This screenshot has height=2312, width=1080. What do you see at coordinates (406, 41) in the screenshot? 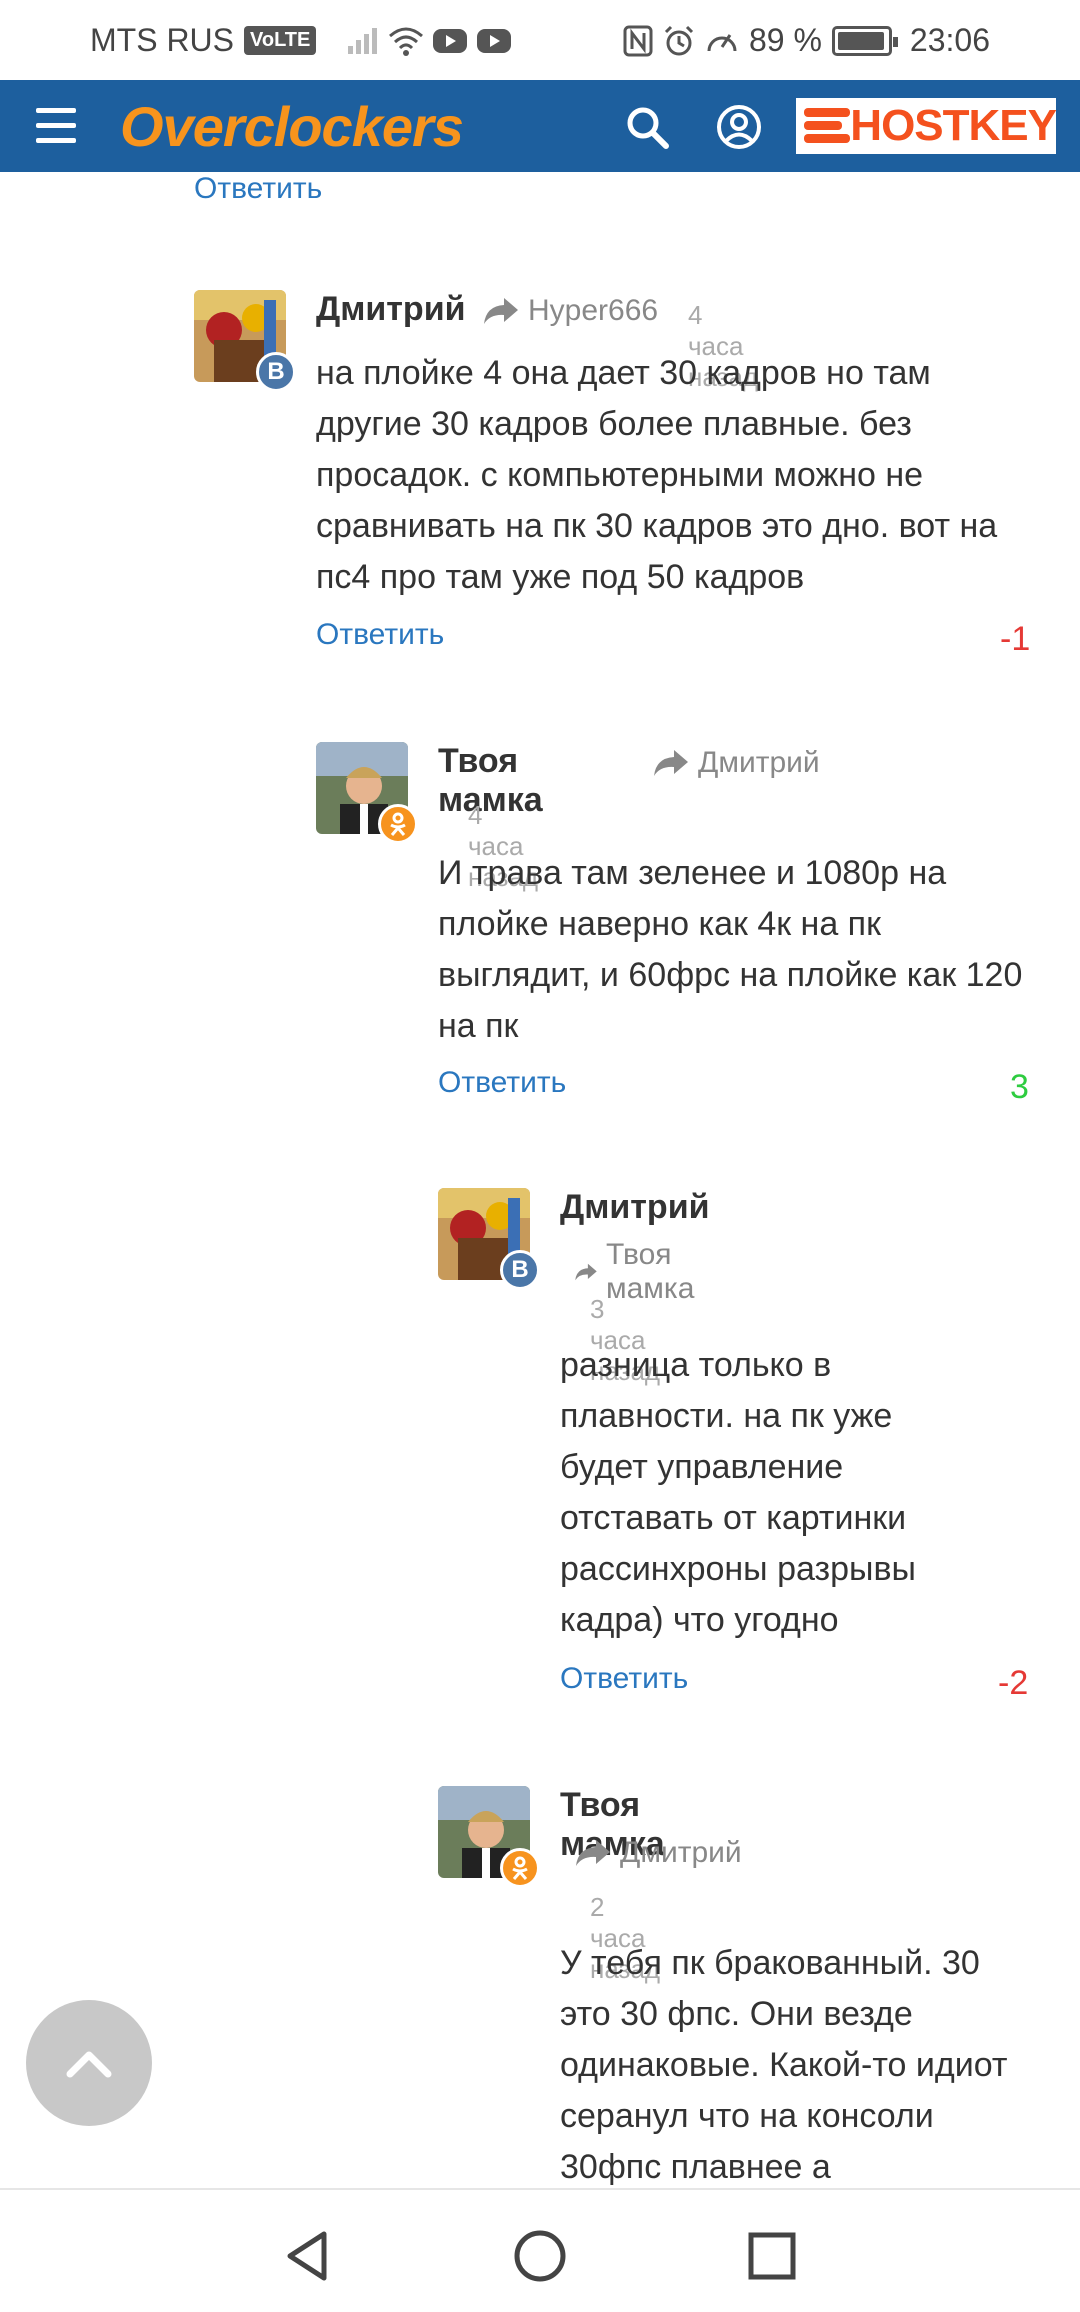
I see `wifi-icon` at bounding box center [406, 41].